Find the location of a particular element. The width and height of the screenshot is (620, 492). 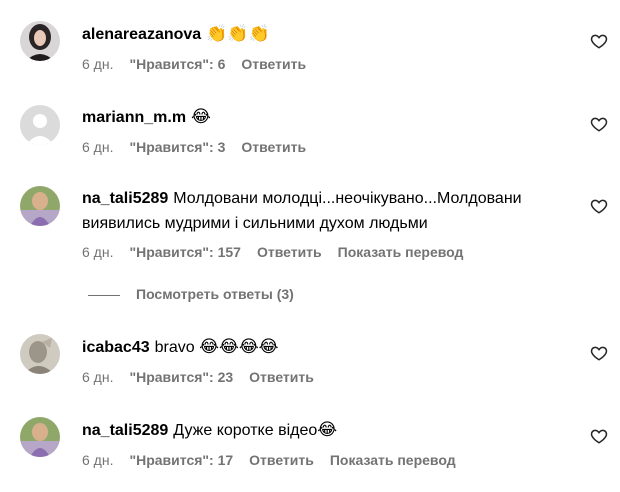

comment-emoji: 😂😂😂😂 is located at coordinates (239, 347).